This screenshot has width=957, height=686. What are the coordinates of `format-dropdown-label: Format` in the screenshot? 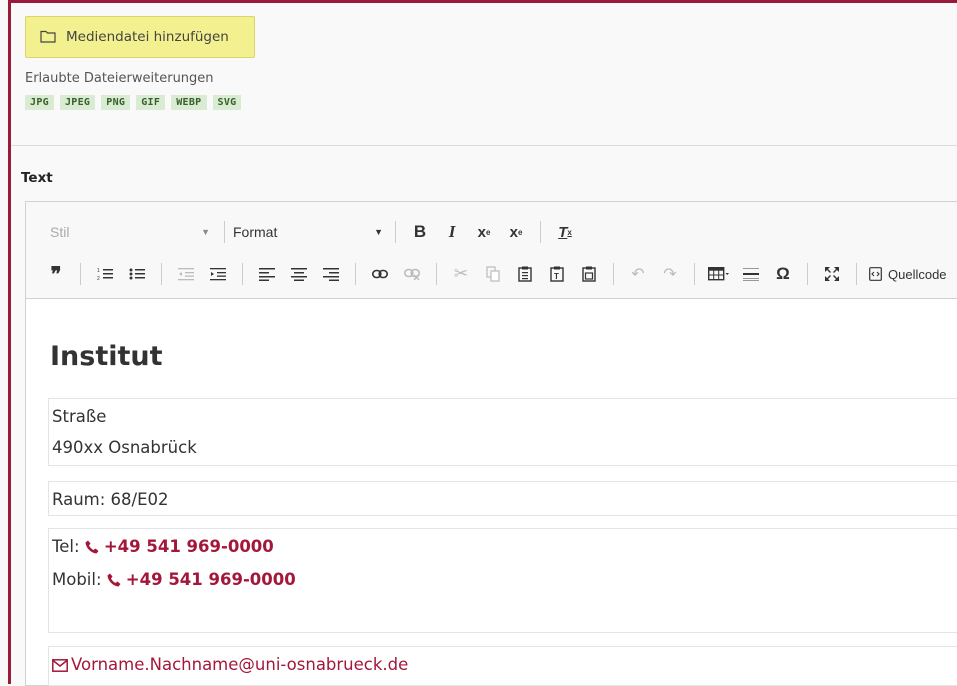 It's located at (255, 232).